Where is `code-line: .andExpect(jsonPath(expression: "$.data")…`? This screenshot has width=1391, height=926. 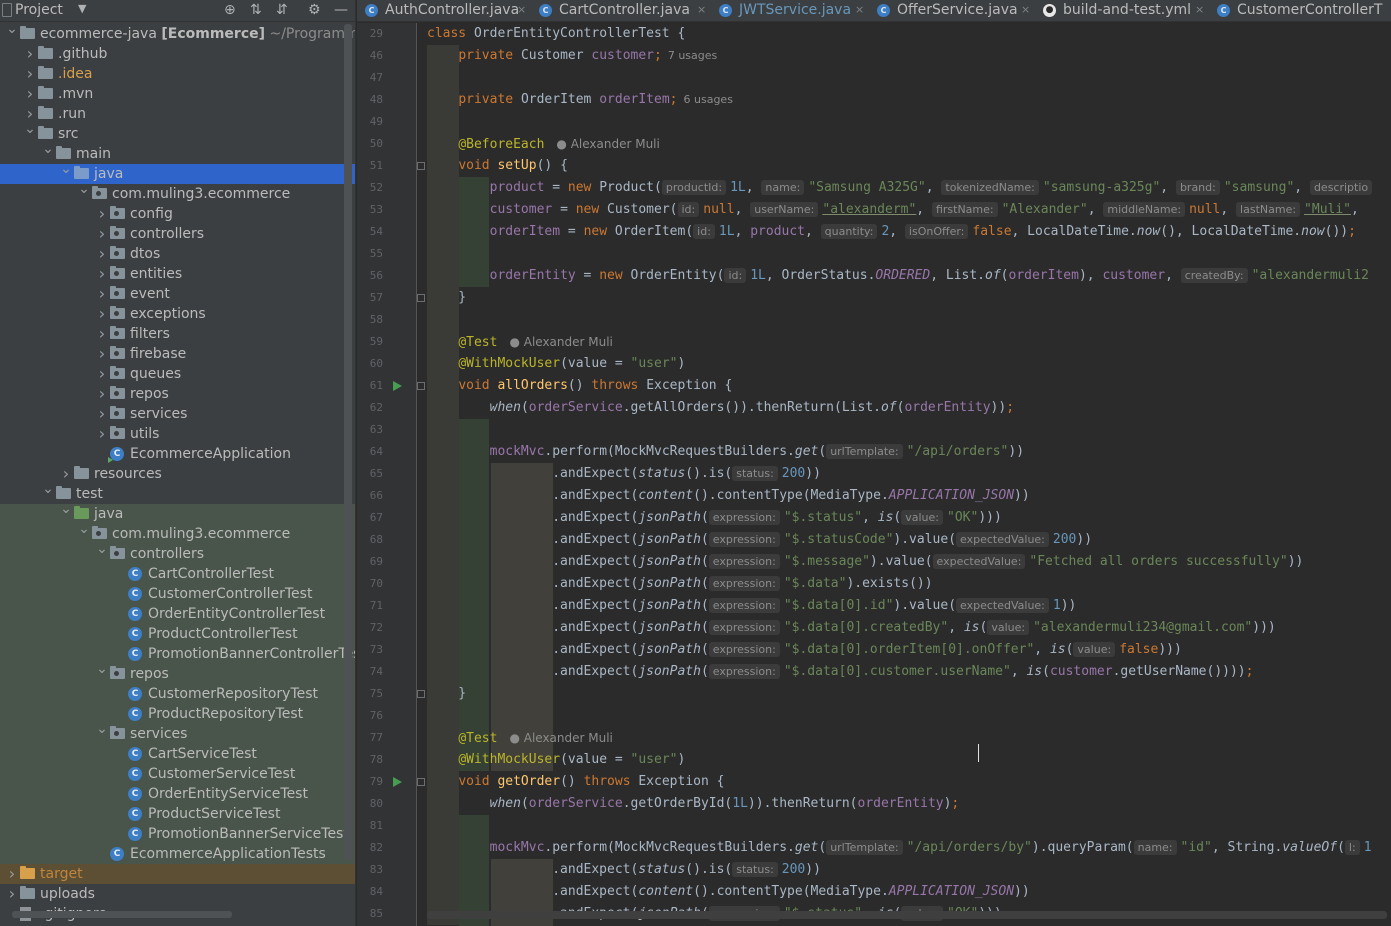
code-line: .andExpect(jsonPath(expression: "$.data")… is located at coordinates (680, 584).